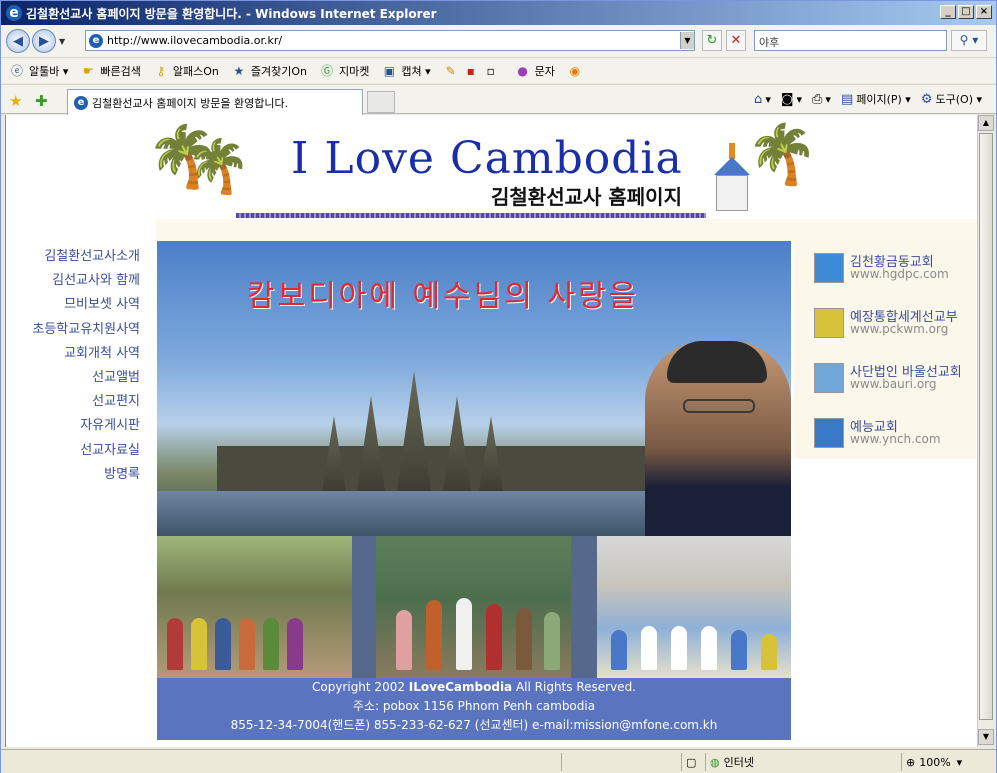 The image size is (997, 773). I want to click on link-pckwm: 예장통합세계선교부 www.pckwm.org, so click(894, 324).